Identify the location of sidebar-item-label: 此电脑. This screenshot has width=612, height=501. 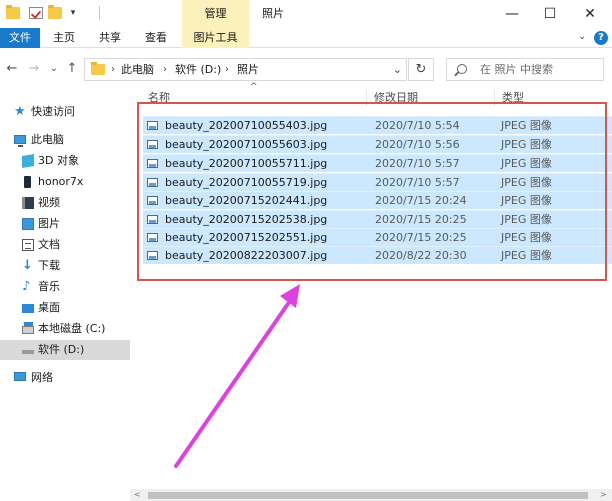
(47, 139).